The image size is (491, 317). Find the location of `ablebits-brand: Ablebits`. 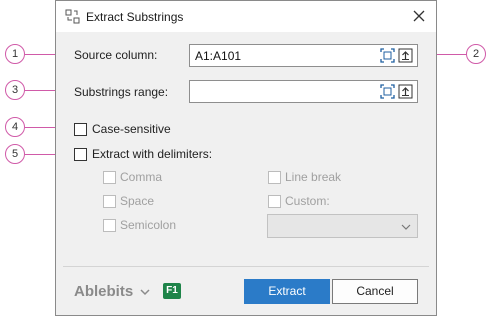

ablebits-brand: Ablebits is located at coordinates (103, 291).